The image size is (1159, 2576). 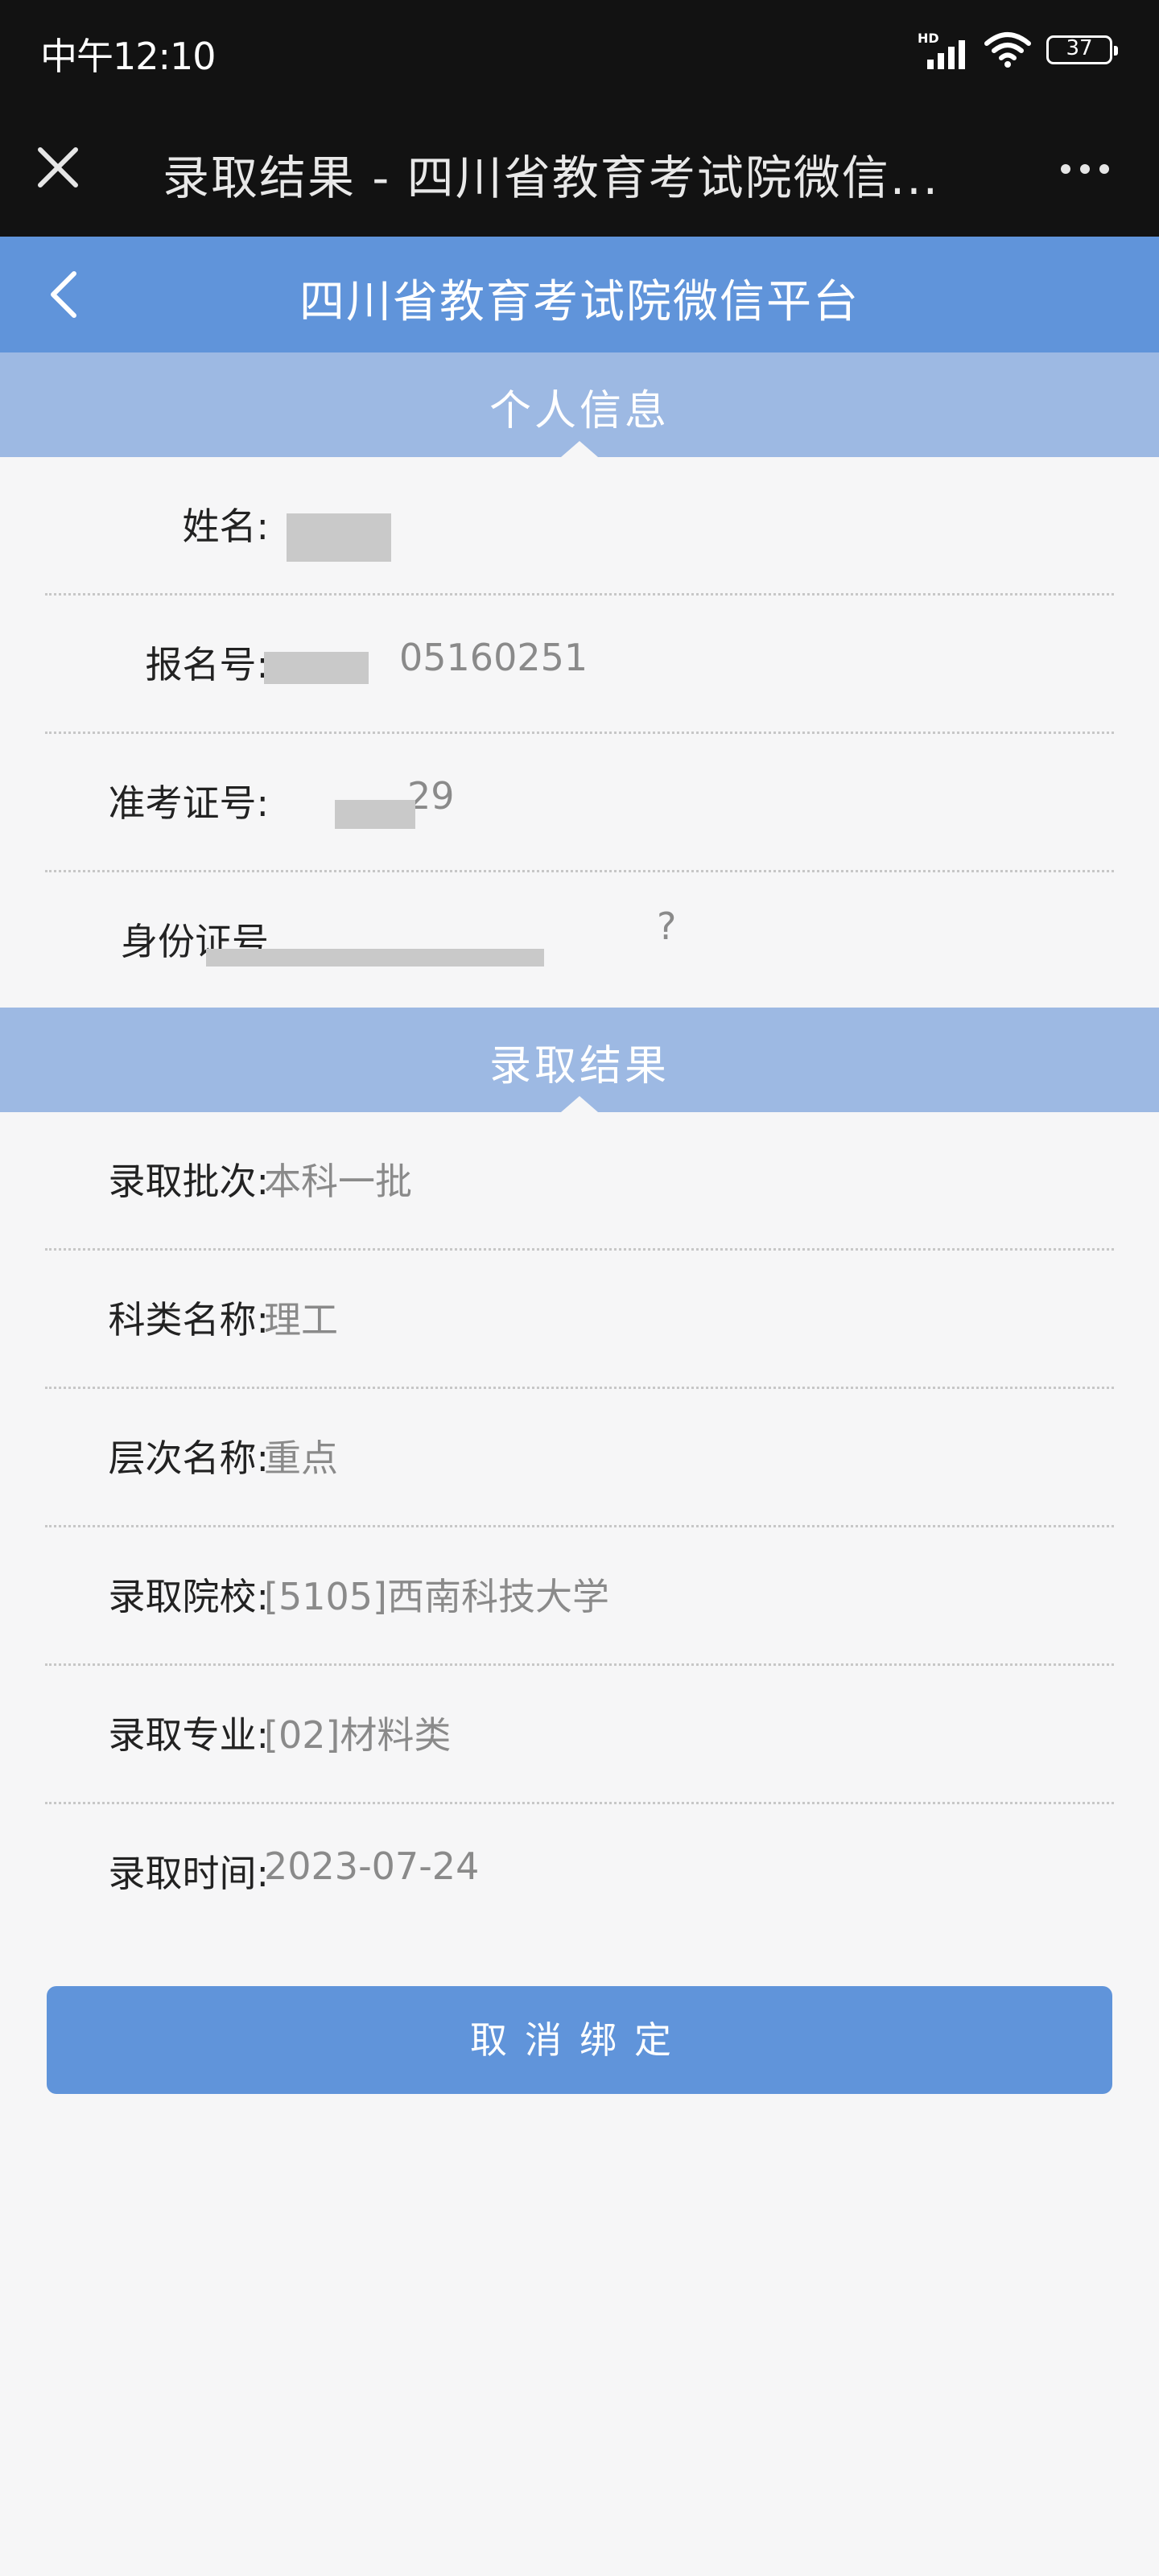 I want to click on battery-level: 37, so click(x=1079, y=48).